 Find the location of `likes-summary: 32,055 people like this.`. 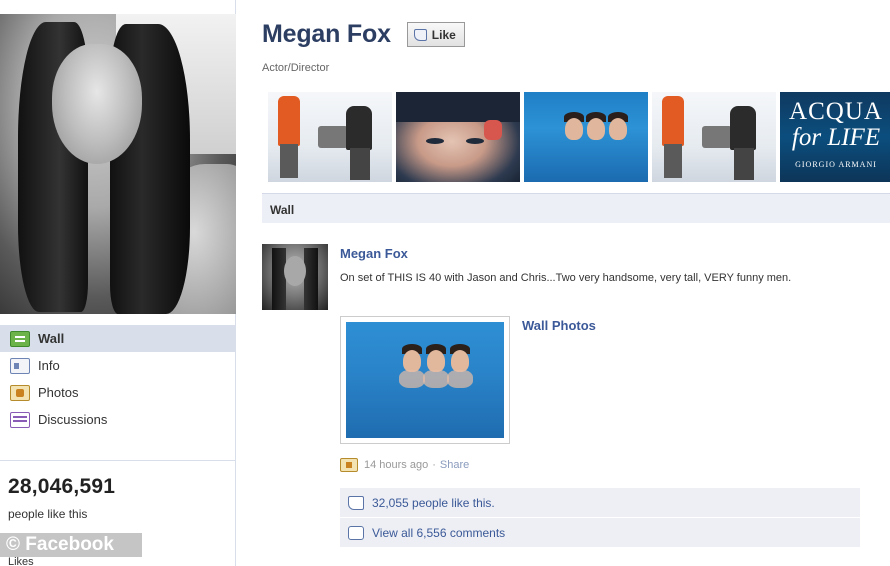

likes-summary: 32,055 people like this. is located at coordinates (433, 503).